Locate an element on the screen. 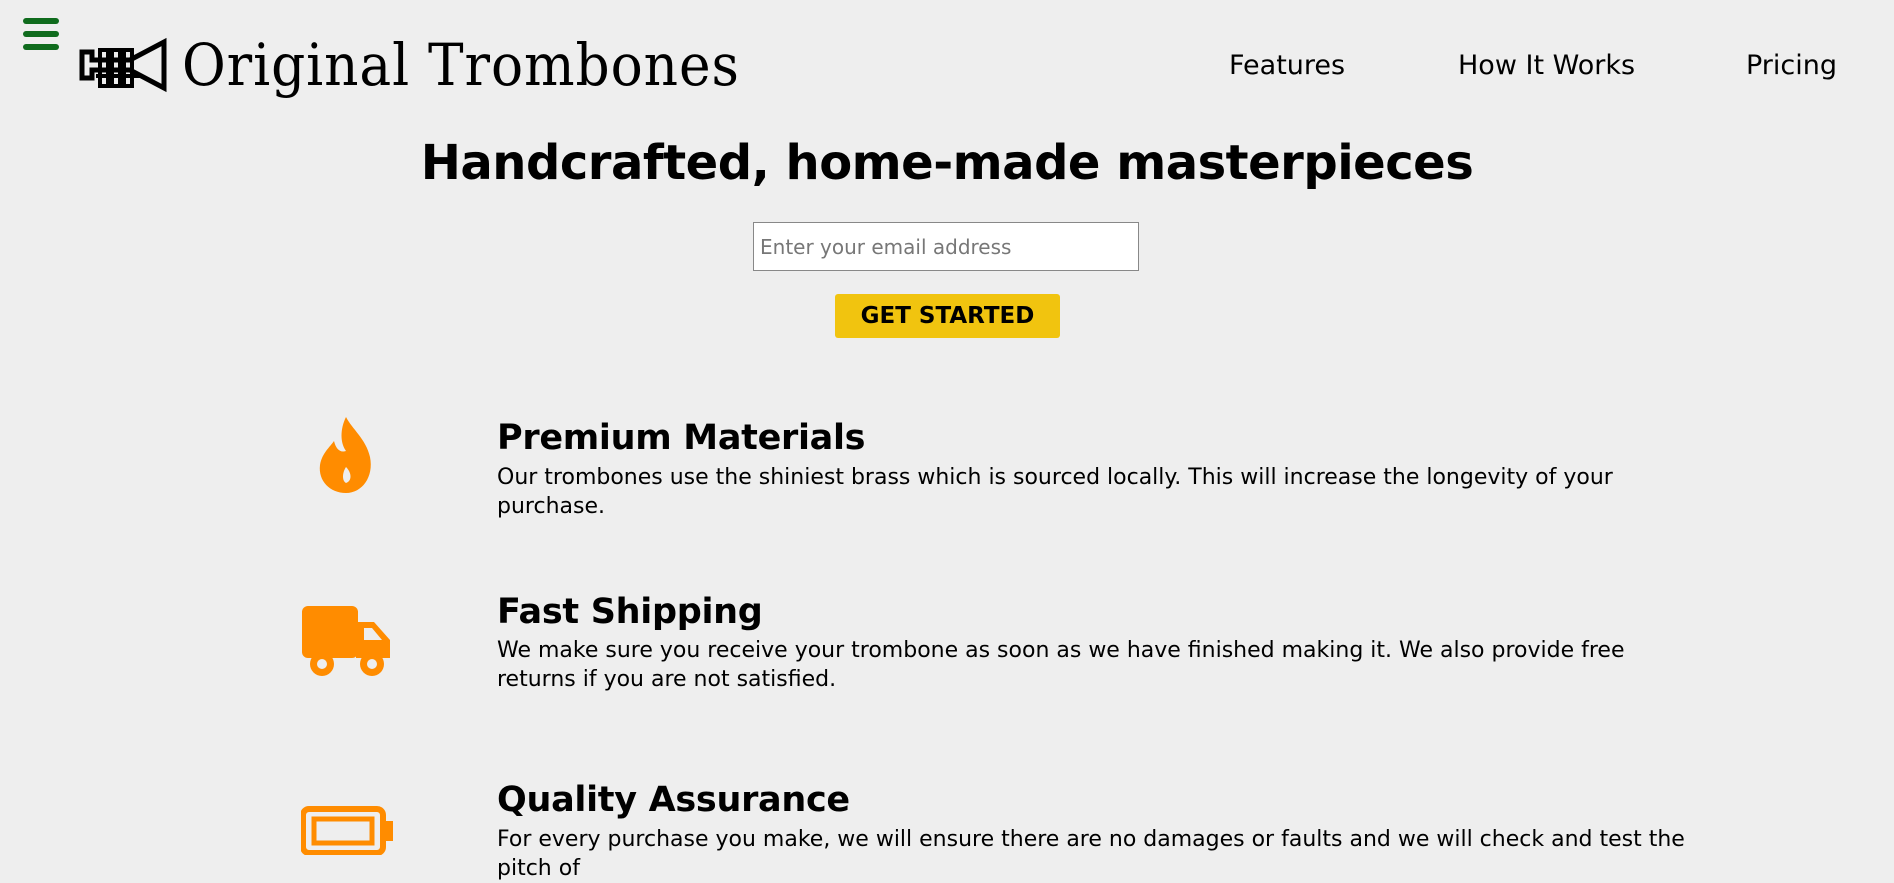 The image size is (1894, 883). main-nav: Features How It Works Pricing is located at coordinates (947, 70).